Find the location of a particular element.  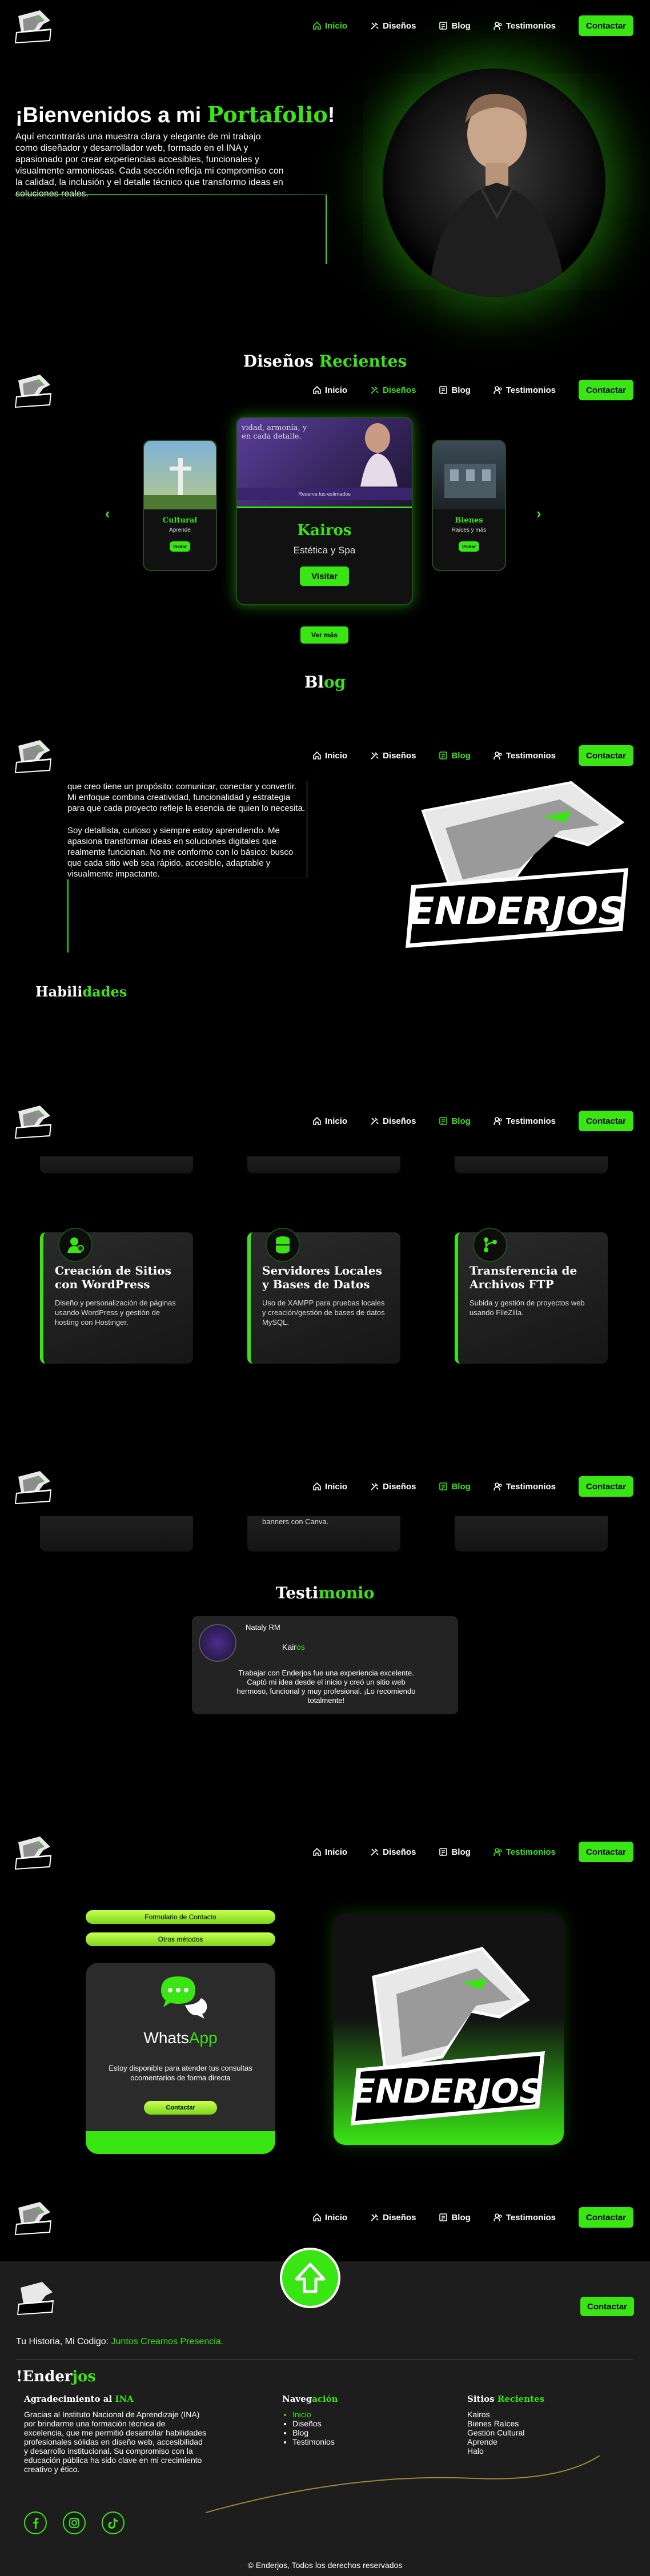

footer-link-blog: Blog is located at coordinates (315, 2432).